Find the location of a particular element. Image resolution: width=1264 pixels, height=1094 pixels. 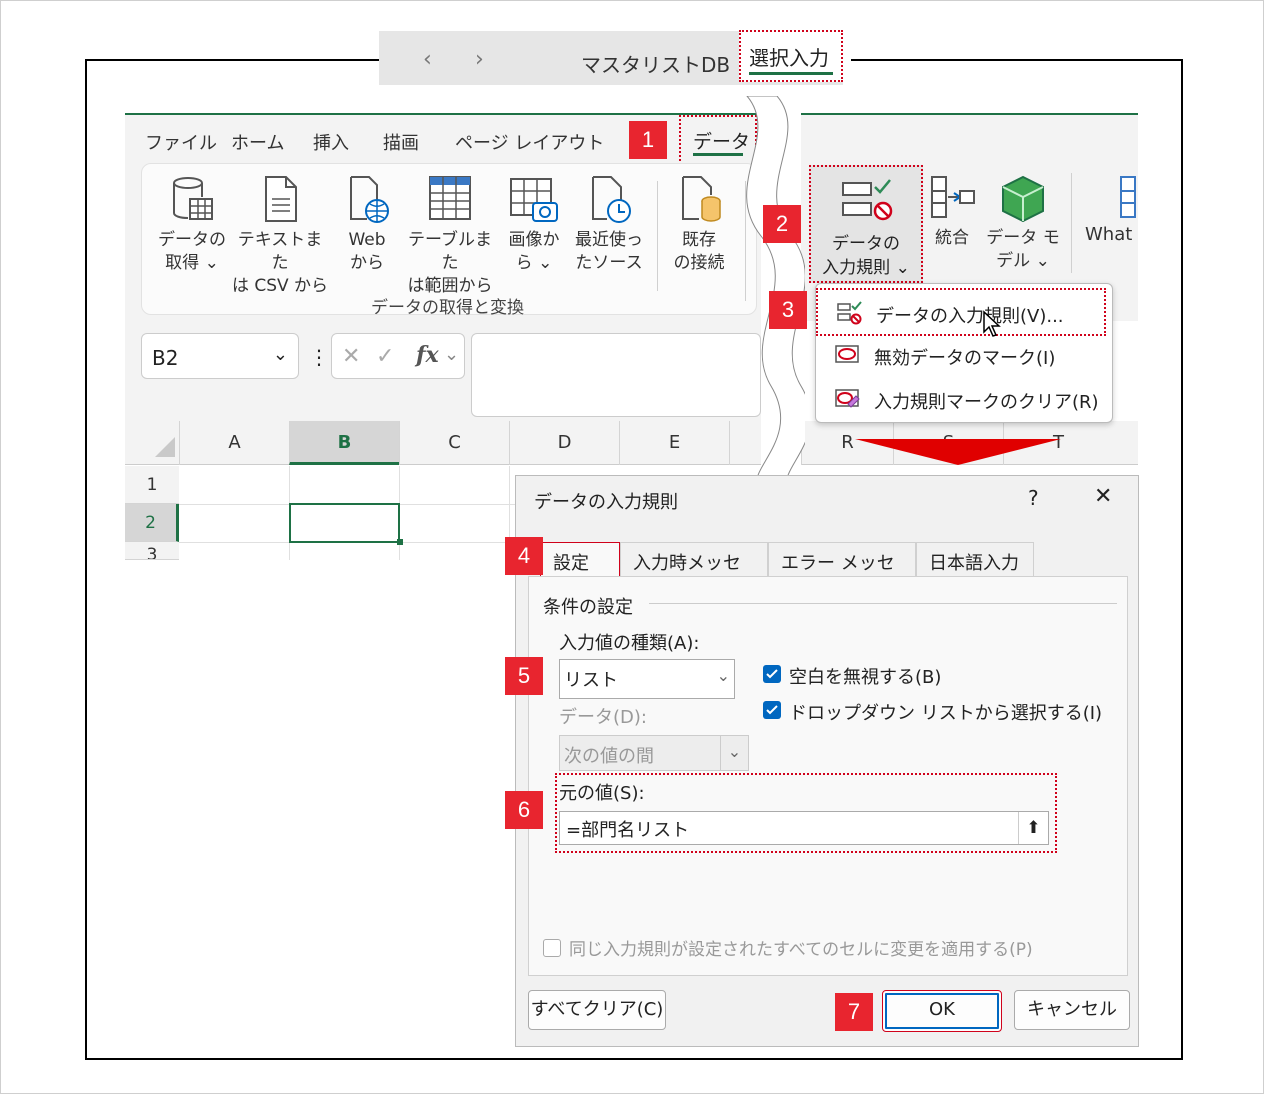

cancel-button: キャンセル is located at coordinates (1072, 1010).